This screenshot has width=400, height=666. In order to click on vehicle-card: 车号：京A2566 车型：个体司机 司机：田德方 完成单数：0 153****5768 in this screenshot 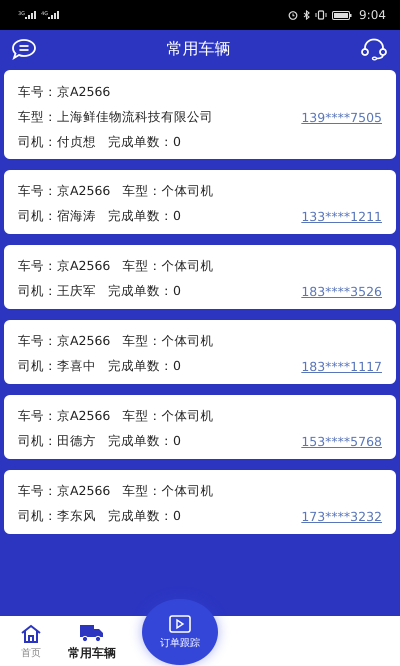, I will do `click(200, 427)`.